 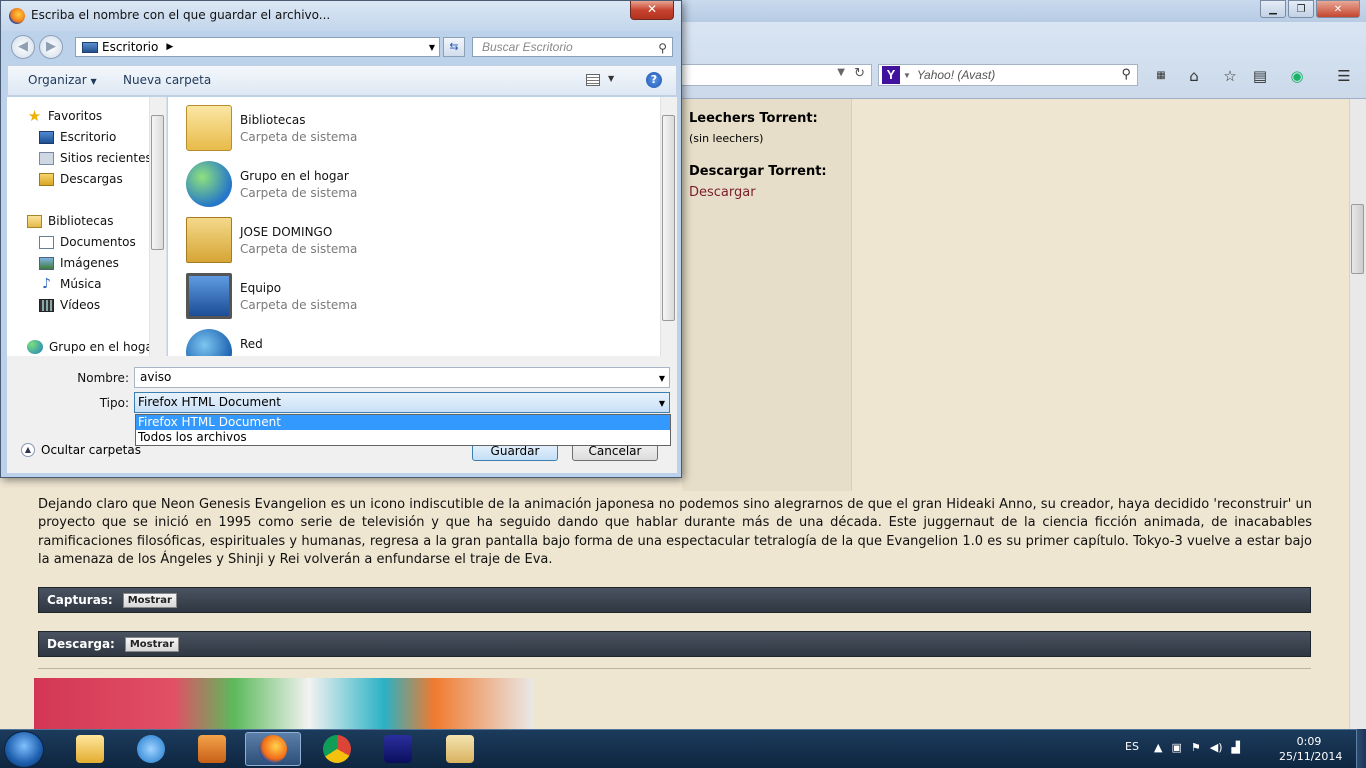 I want to click on nav-label: Vídeos, so click(x=80, y=305).